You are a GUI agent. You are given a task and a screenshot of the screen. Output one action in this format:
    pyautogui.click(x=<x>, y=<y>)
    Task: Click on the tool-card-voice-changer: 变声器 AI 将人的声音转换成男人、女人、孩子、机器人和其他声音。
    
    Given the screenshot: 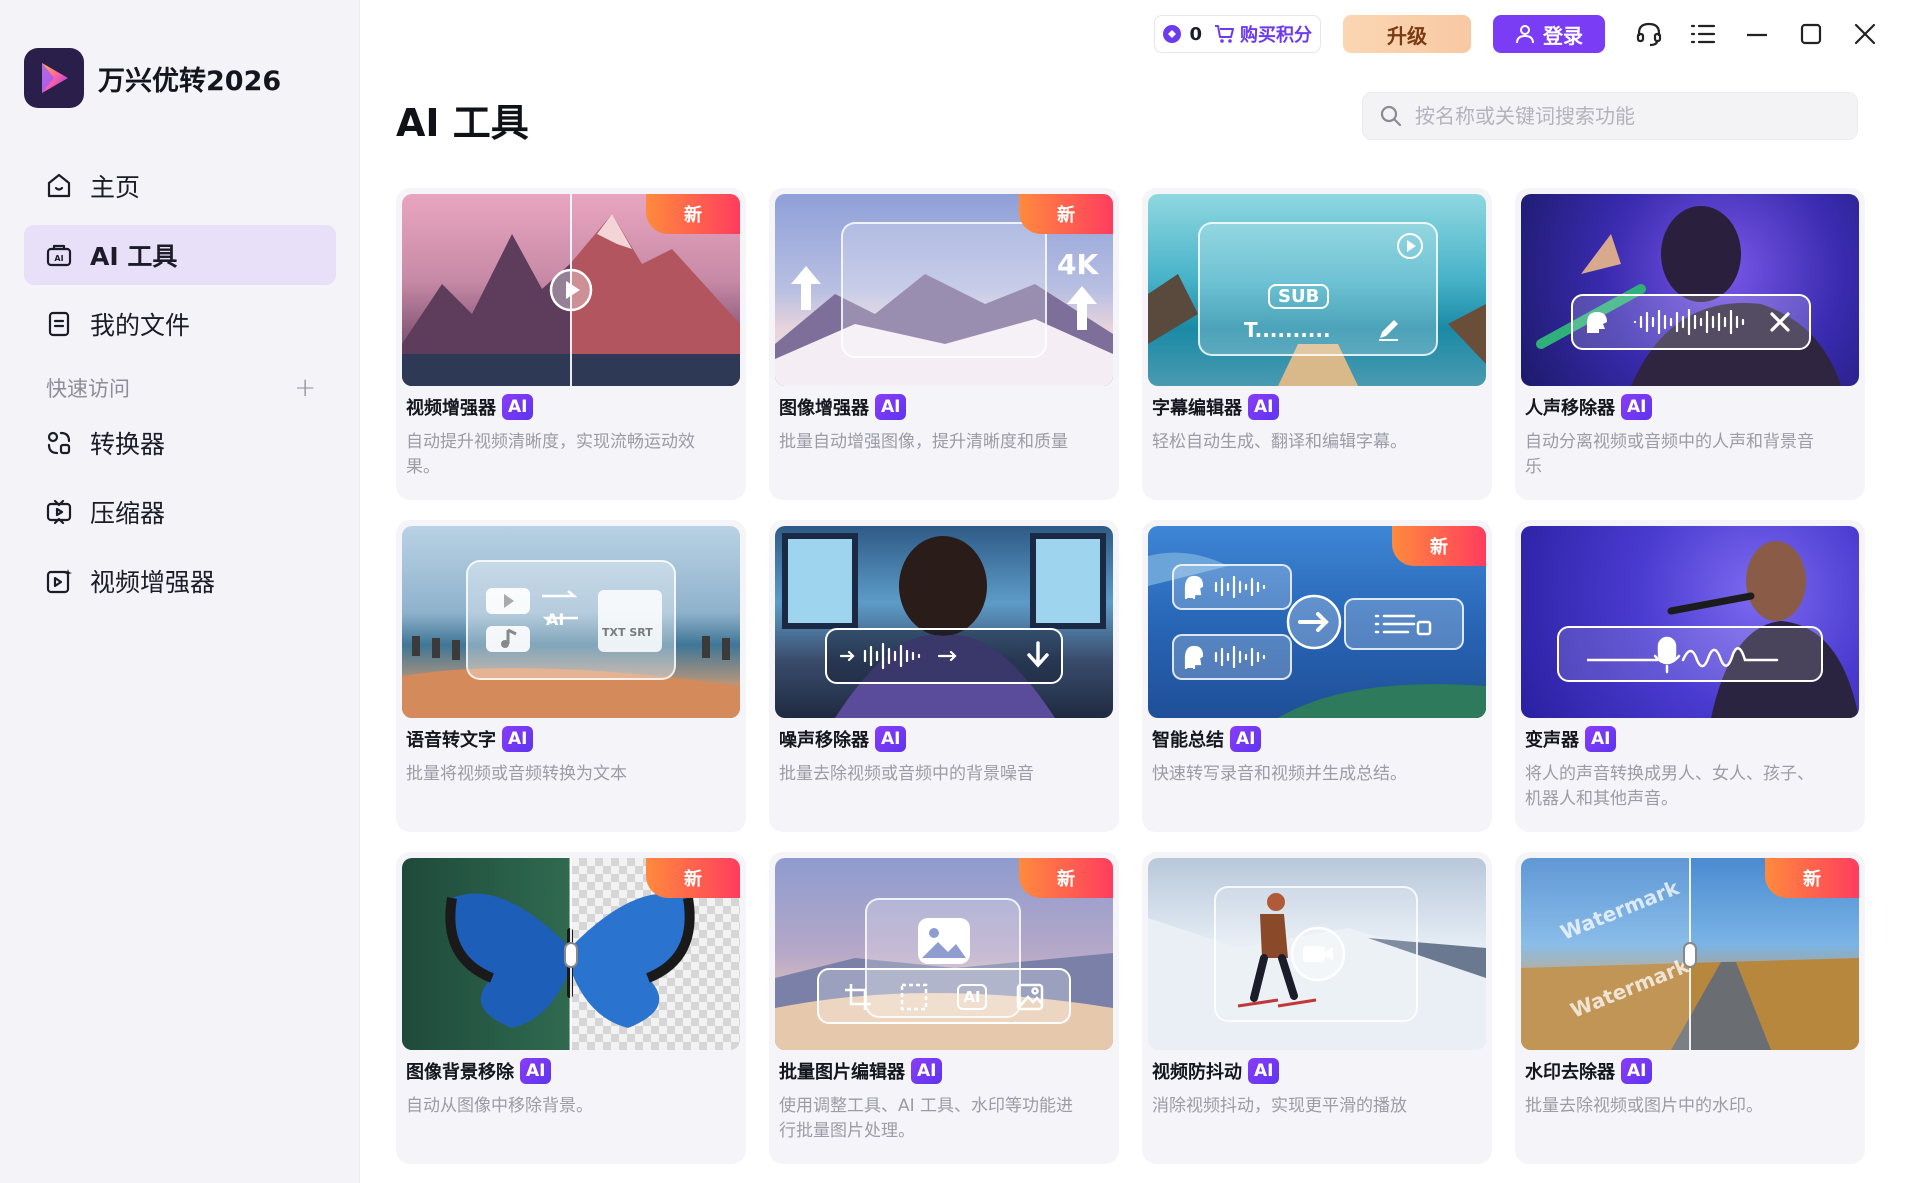 What is the action you would take?
    pyautogui.click(x=1690, y=676)
    